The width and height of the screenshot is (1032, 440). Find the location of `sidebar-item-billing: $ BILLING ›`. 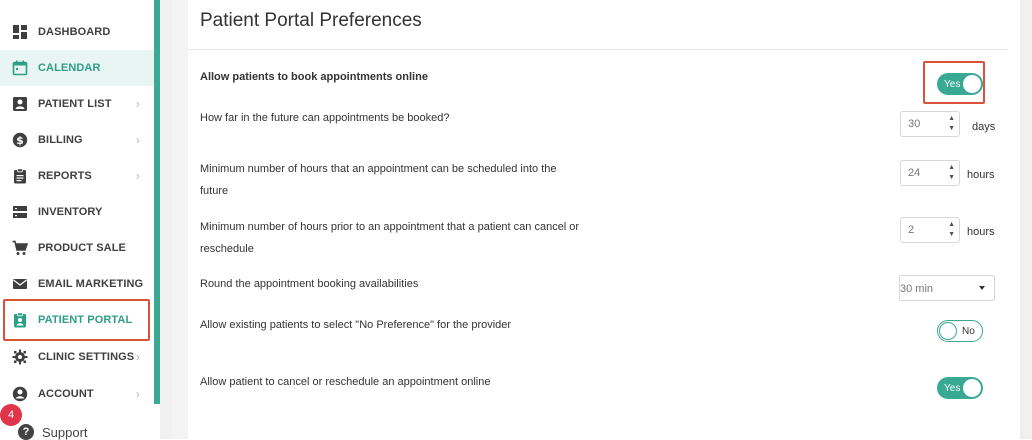

sidebar-item-billing: $ BILLING › is located at coordinates (77, 140).